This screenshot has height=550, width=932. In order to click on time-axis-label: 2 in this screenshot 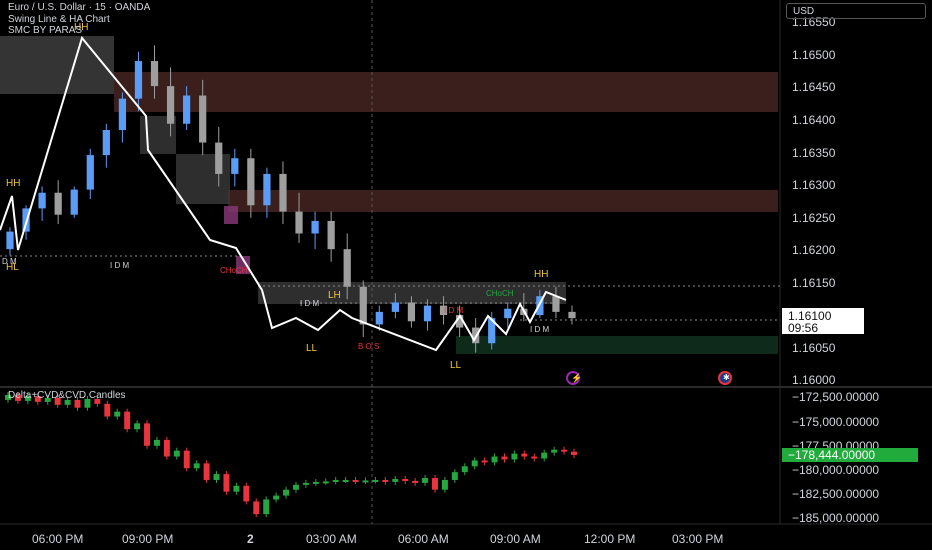, I will do `click(250, 539)`.